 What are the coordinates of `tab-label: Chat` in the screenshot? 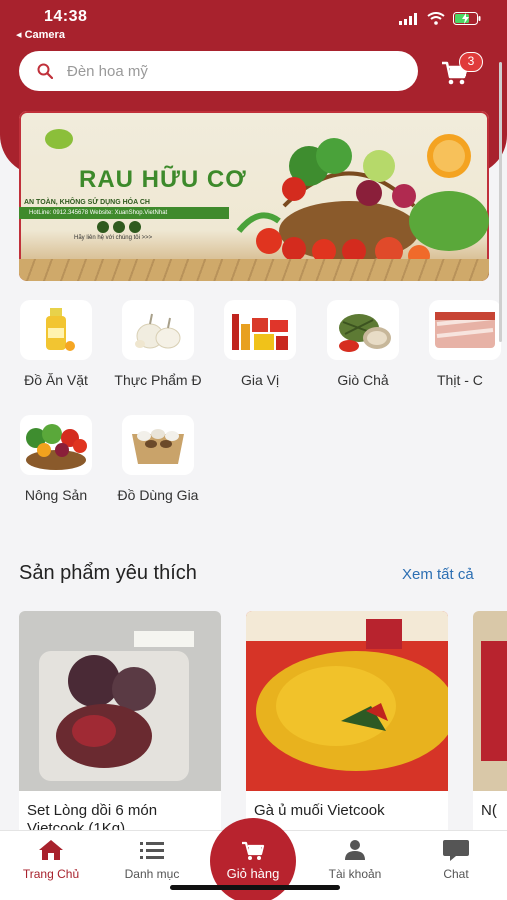 It's located at (456, 874).